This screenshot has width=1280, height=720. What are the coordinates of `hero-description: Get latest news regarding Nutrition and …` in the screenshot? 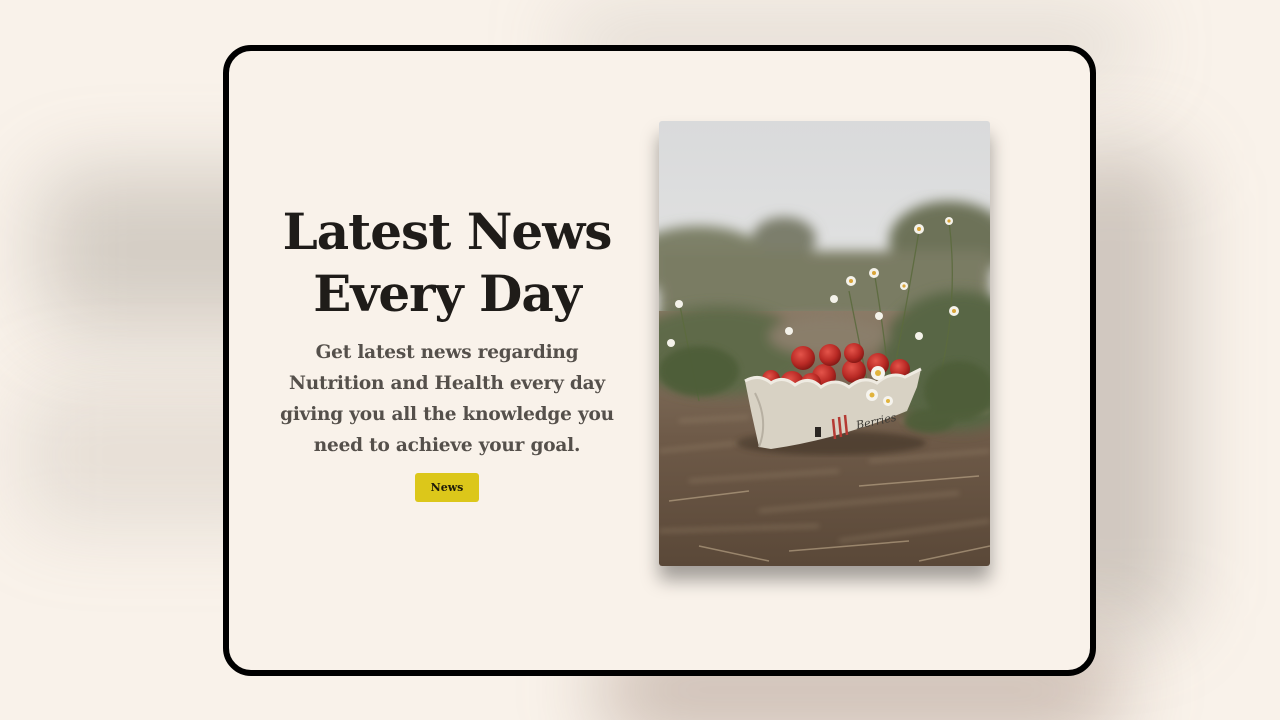 It's located at (447, 399).